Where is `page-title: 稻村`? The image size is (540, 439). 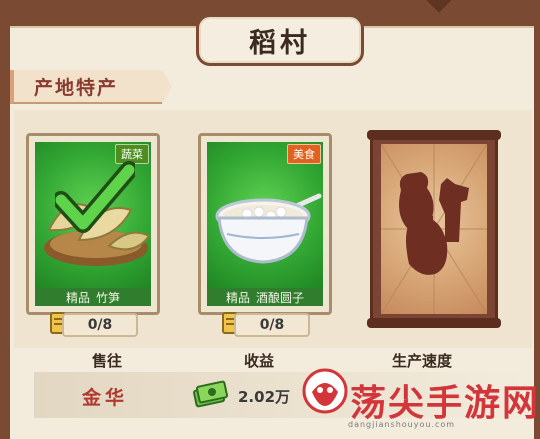 page-title: 稻村 is located at coordinates (280, 43).